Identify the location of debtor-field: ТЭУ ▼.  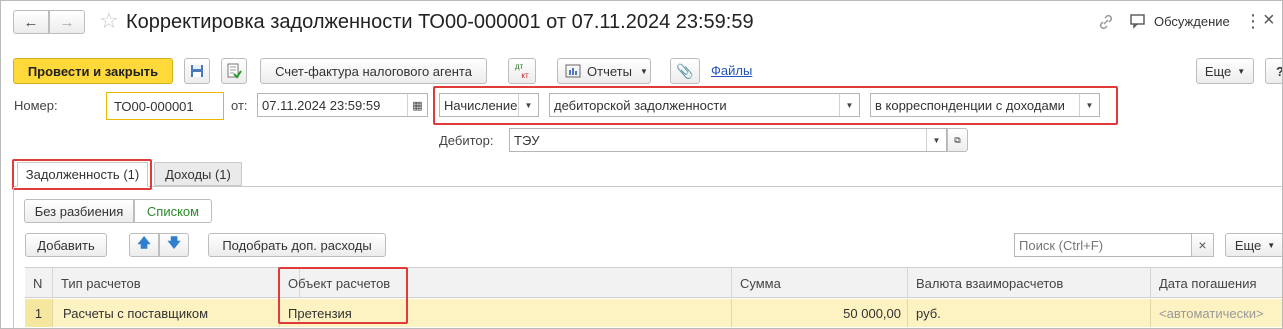
(728, 140).